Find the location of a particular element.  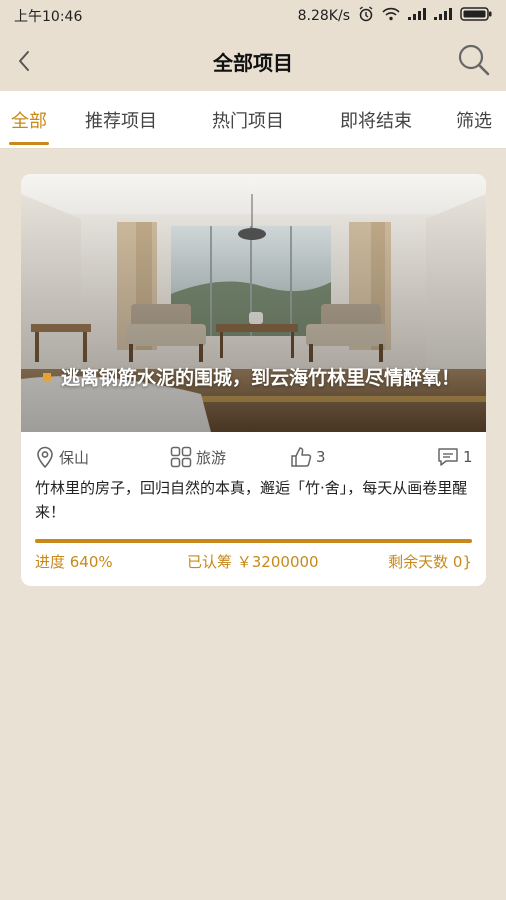

tab-filter: 筛选 is located at coordinates (474, 120).